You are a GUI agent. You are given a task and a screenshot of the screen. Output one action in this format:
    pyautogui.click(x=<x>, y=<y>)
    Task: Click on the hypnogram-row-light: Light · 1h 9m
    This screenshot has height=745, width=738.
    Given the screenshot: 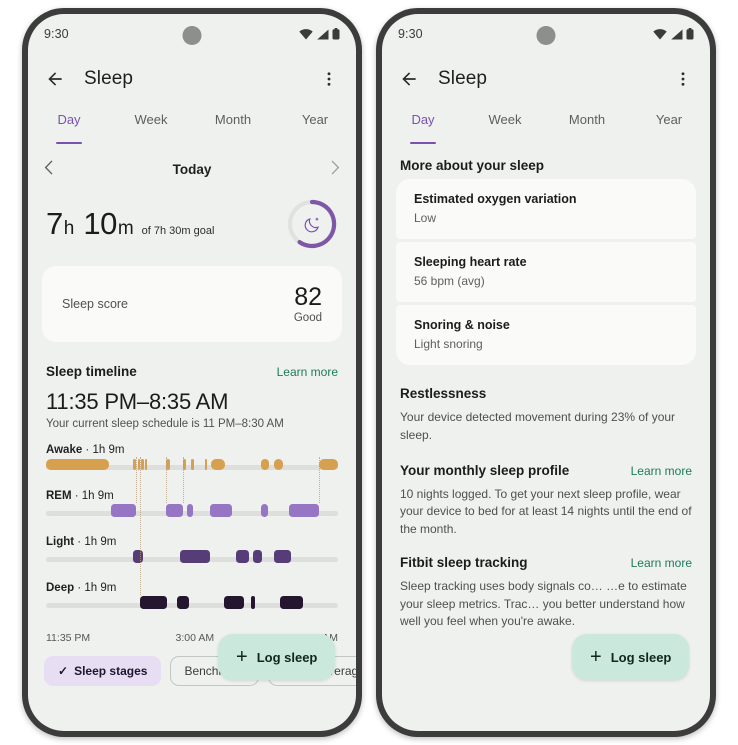 What is the action you would take?
    pyautogui.click(x=192, y=556)
    